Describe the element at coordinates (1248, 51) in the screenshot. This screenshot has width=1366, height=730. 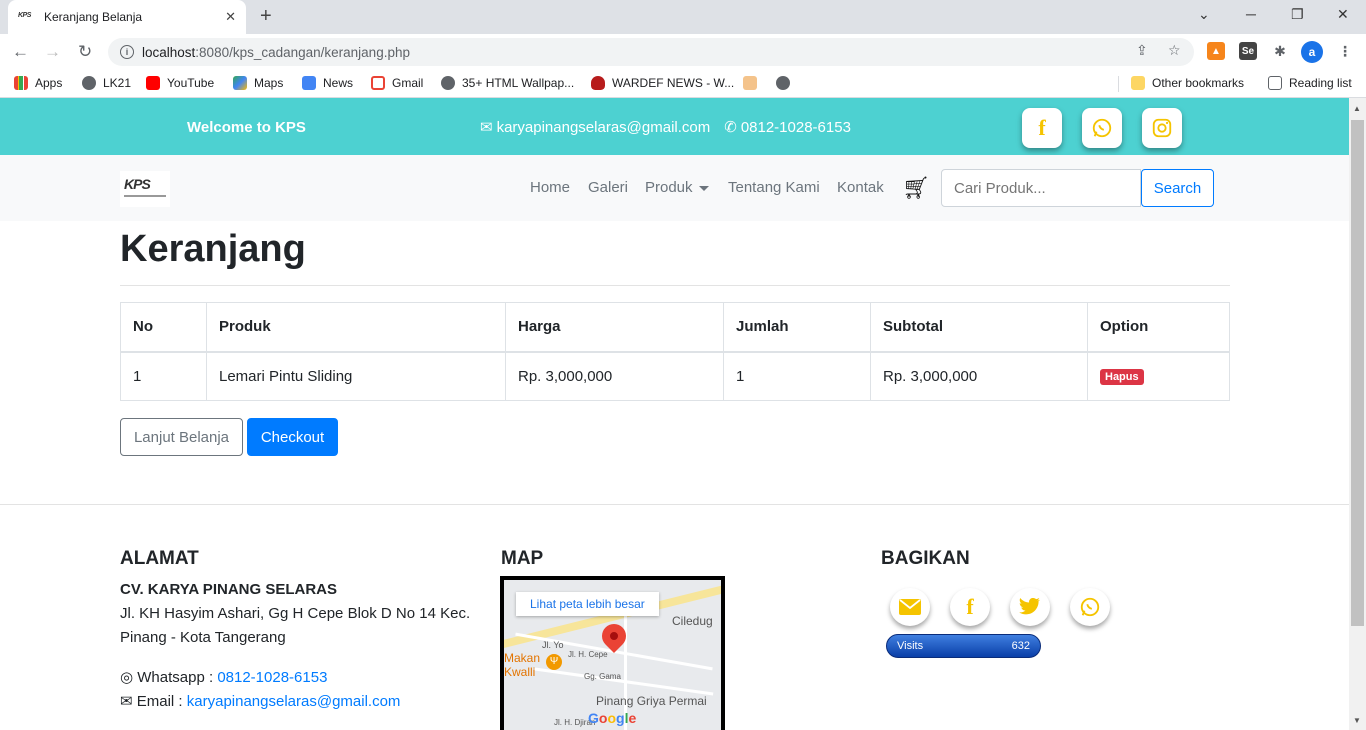
I see `selenium-extension-icon: Se` at that location.